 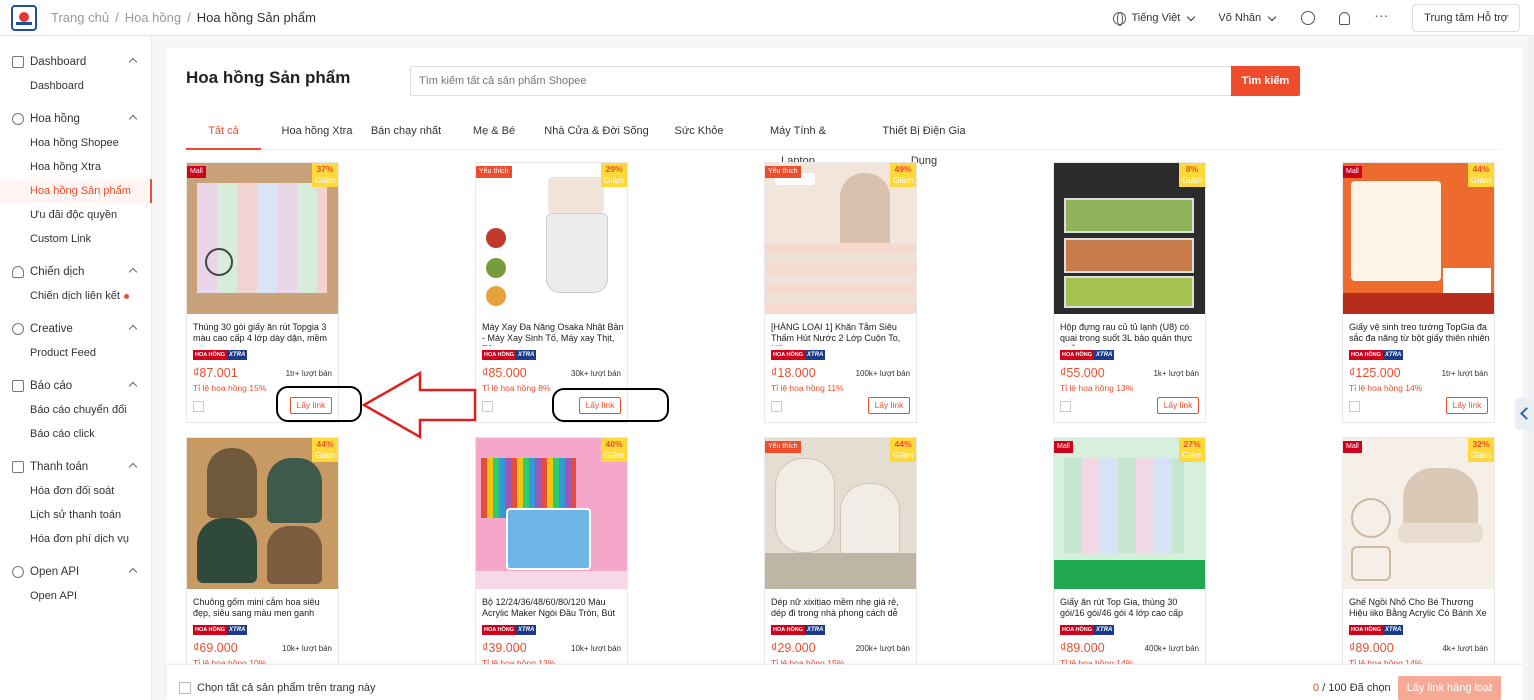 What do you see at coordinates (1531, 368) in the screenshot?
I see `page-scrollbar` at bounding box center [1531, 368].